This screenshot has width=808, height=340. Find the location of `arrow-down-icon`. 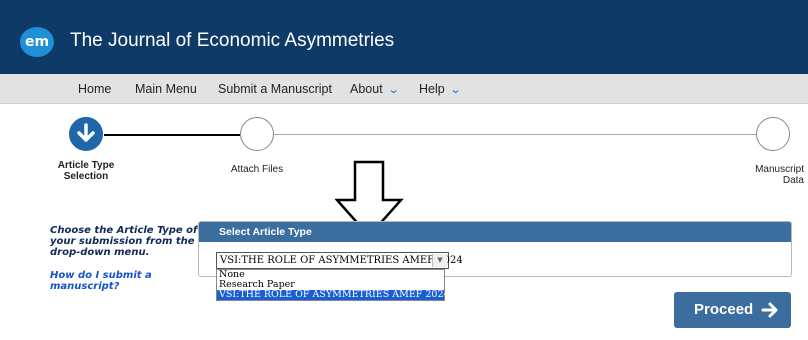

arrow-down-icon is located at coordinates (86, 132).